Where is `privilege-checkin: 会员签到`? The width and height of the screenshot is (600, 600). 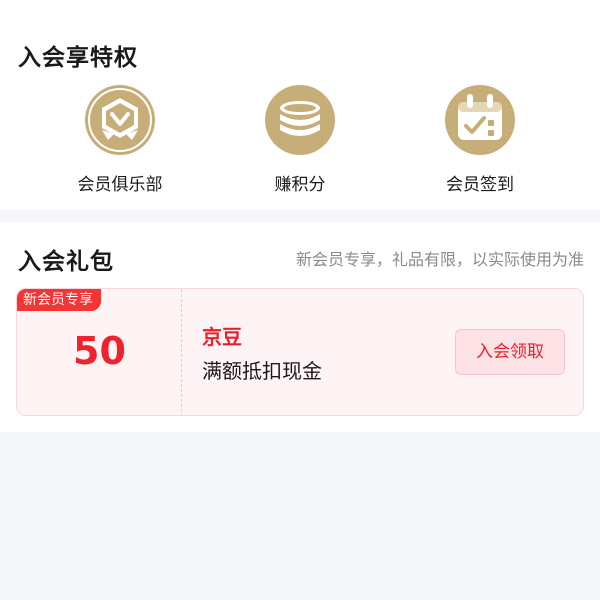
privilege-checkin: 会员签到 is located at coordinates (480, 139).